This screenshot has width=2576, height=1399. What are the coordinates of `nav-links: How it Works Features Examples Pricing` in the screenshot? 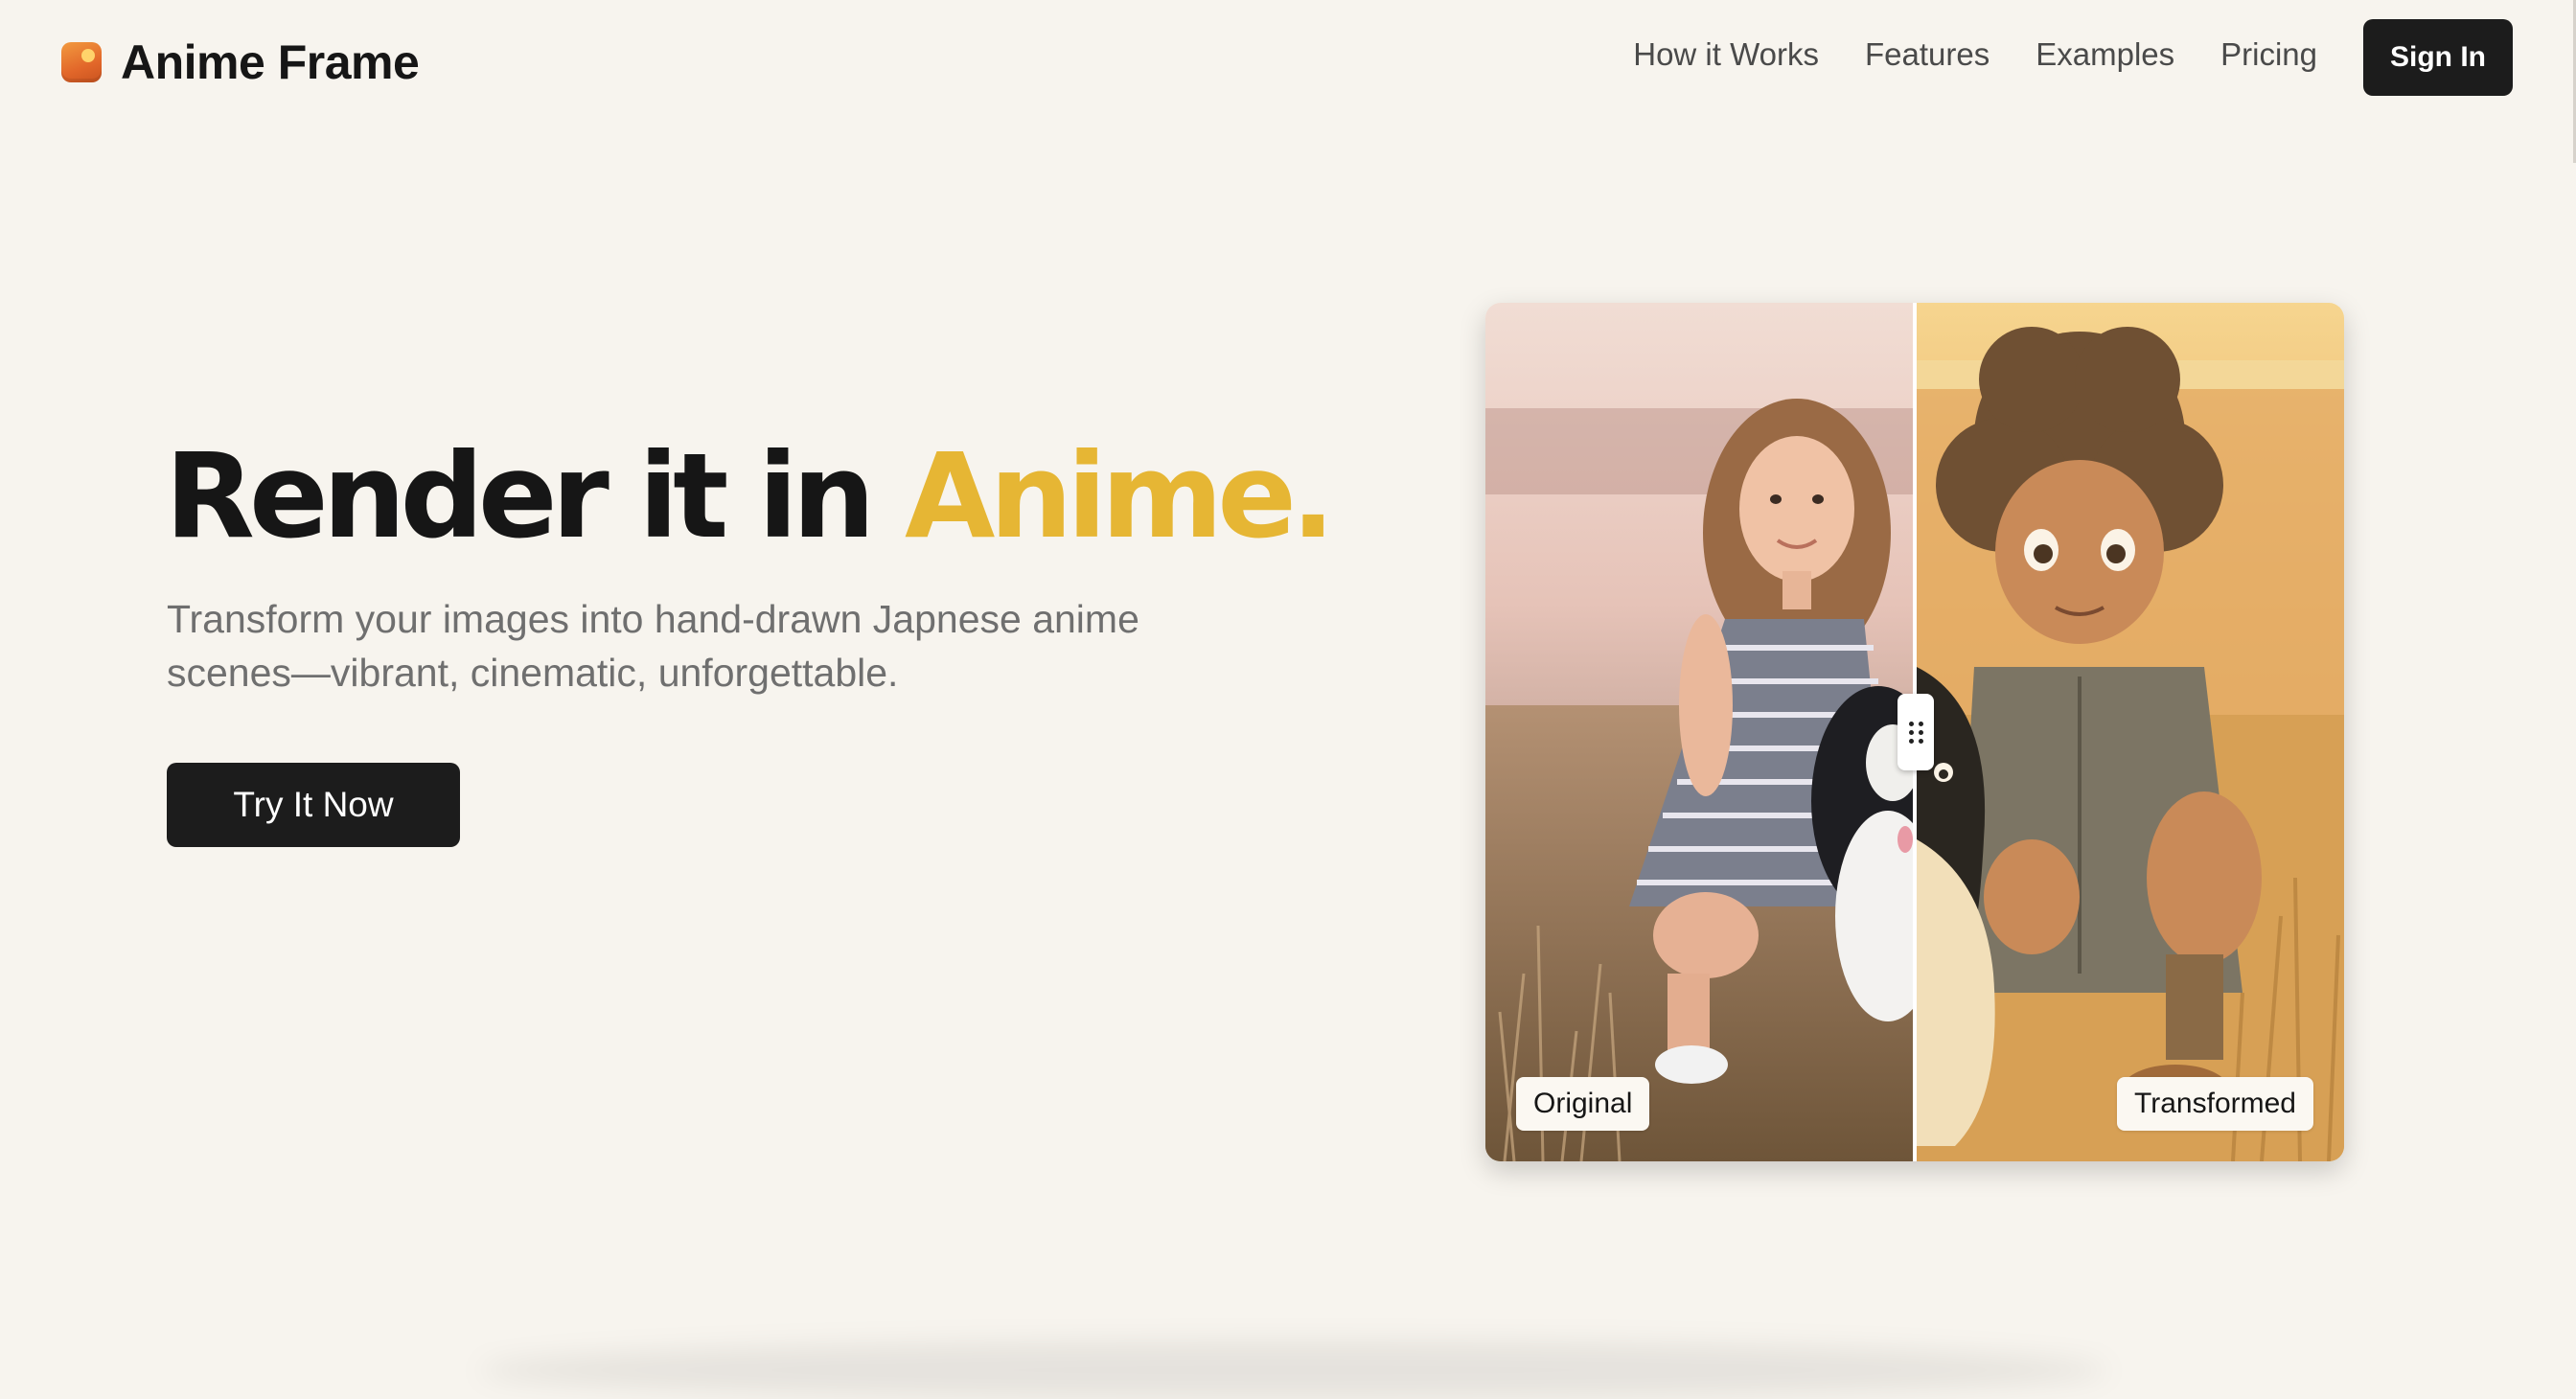 It's located at (1975, 54).